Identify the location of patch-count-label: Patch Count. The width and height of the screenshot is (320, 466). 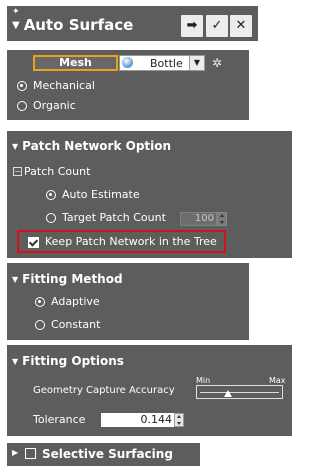
(57, 171).